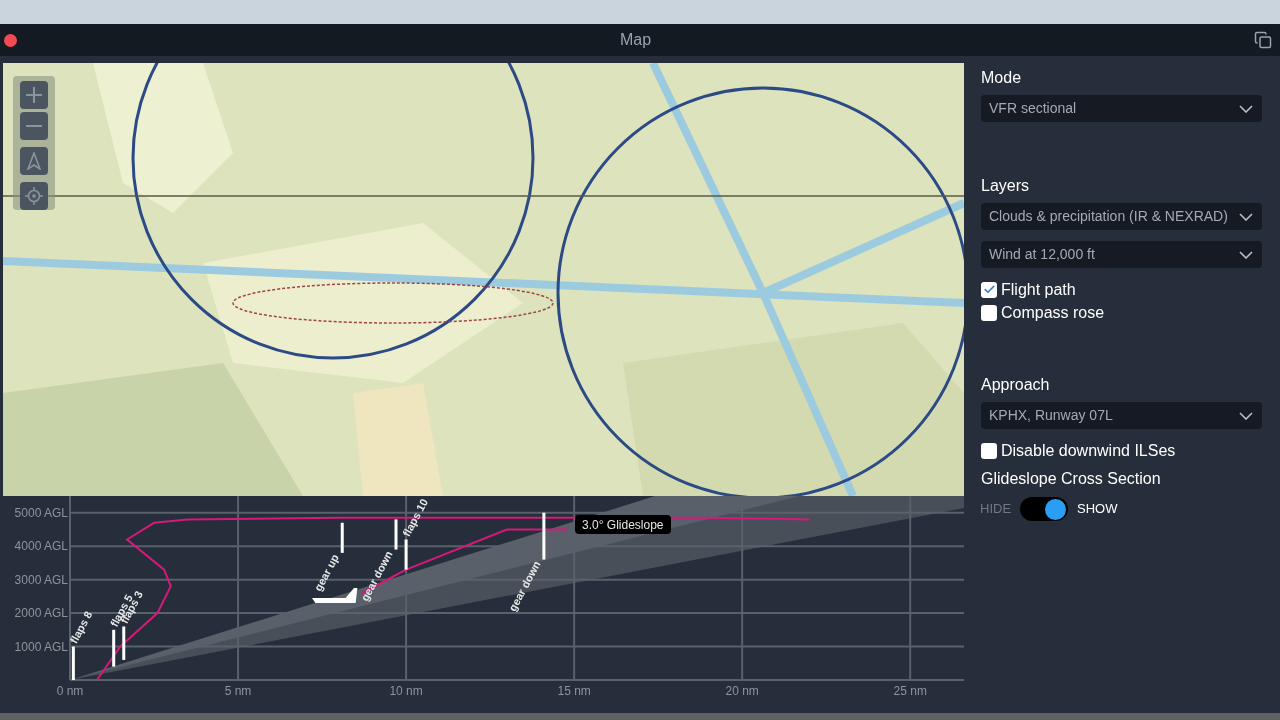  What do you see at coordinates (41, 579) in the screenshot?
I see `axis-label: 3000 AGL` at bounding box center [41, 579].